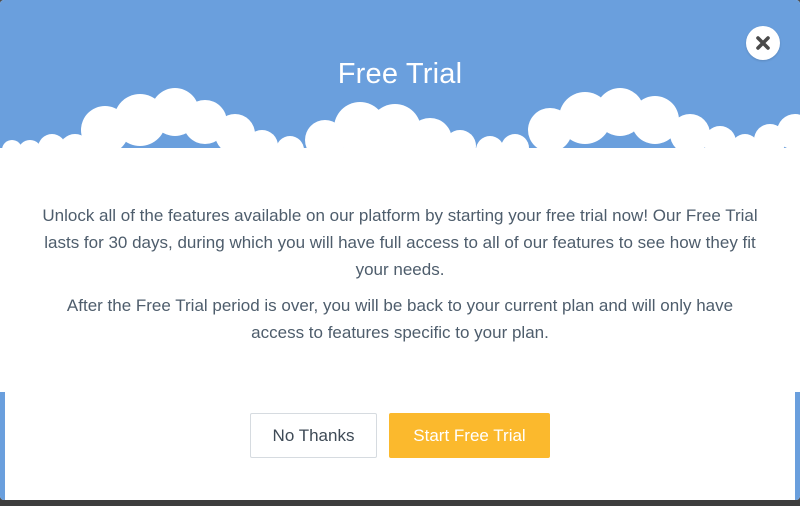 Image resolution: width=800 pixels, height=506 pixels. What do you see at coordinates (2, 446) in the screenshot?
I see `left-edge-accent` at bounding box center [2, 446].